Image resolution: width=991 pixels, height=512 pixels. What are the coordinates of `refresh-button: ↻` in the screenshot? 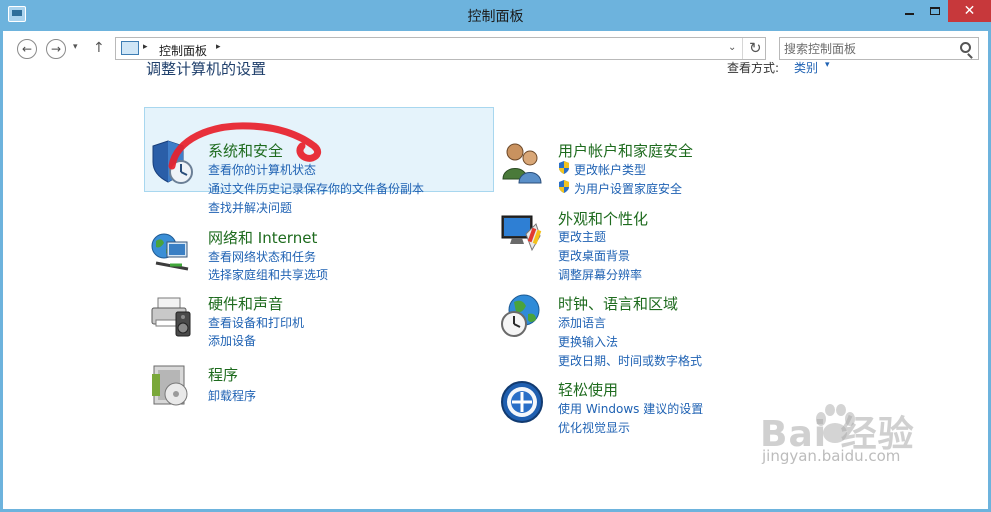 It's located at (755, 48).